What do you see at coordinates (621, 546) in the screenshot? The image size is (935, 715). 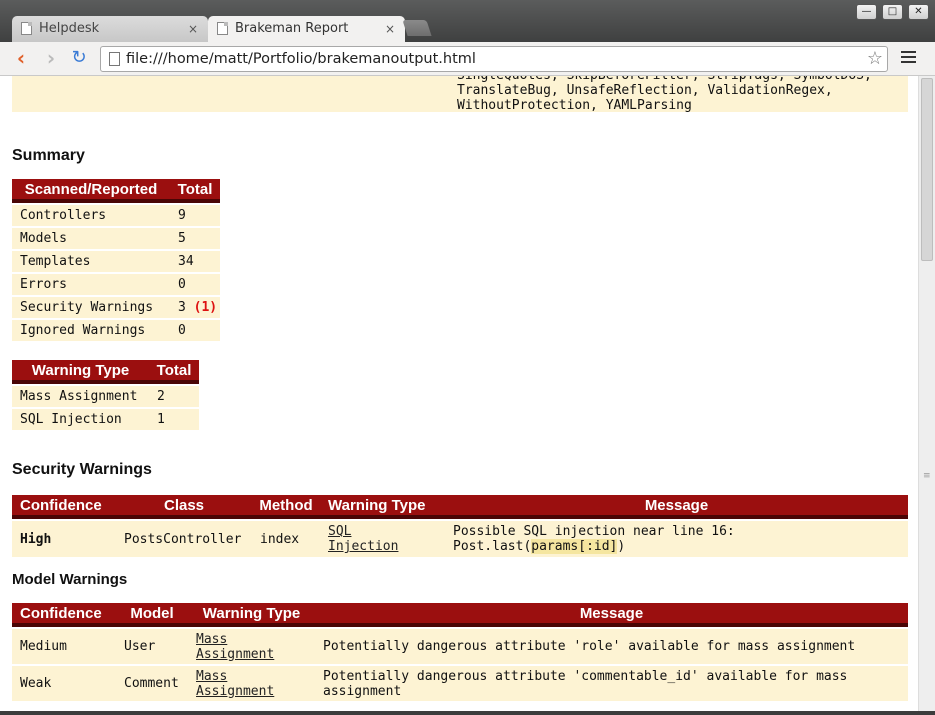 I see `code-text: )` at bounding box center [621, 546].